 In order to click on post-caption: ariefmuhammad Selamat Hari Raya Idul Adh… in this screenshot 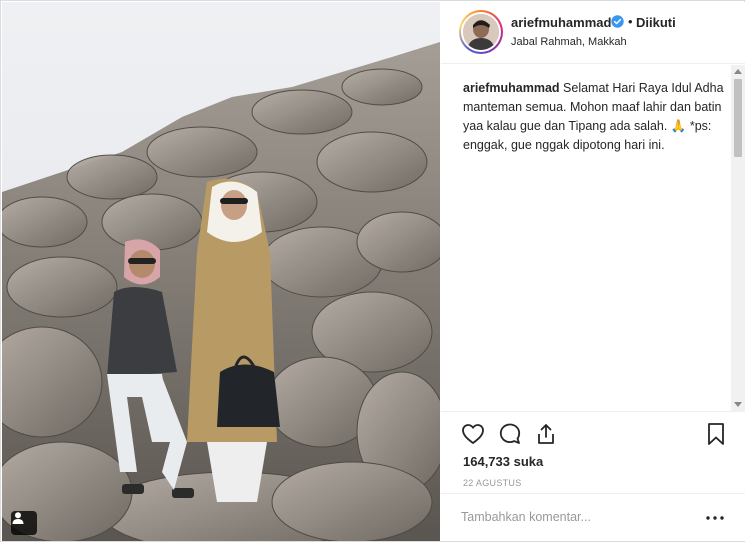, I will do `click(594, 117)`.